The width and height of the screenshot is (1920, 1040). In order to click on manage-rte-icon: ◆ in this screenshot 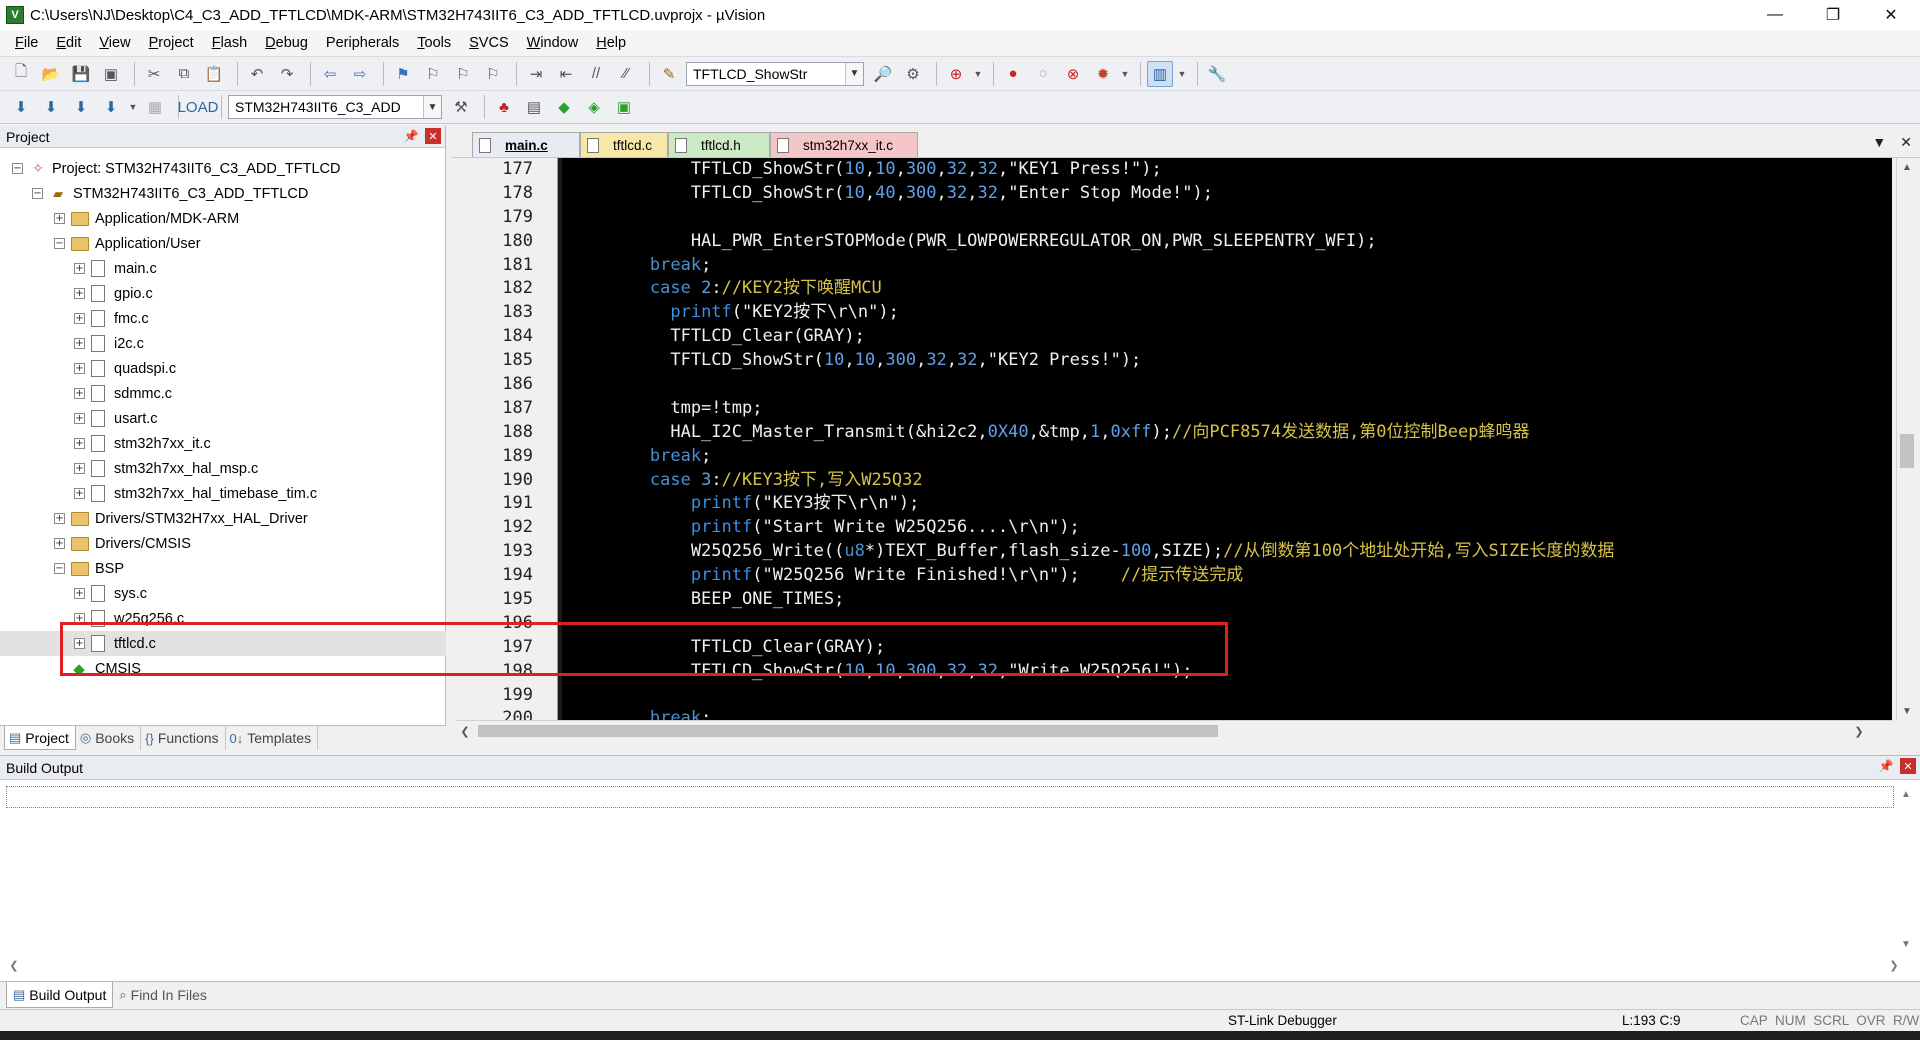, I will do `click(564, 107)`.